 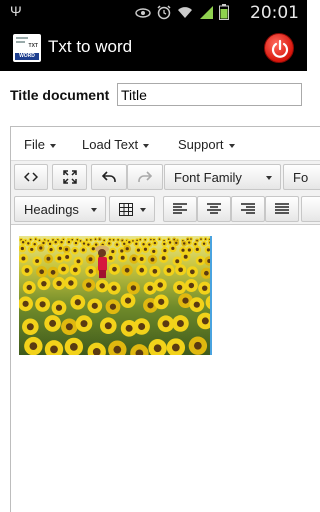 I want to click on sunflower-image, so click(x=115, y=295).